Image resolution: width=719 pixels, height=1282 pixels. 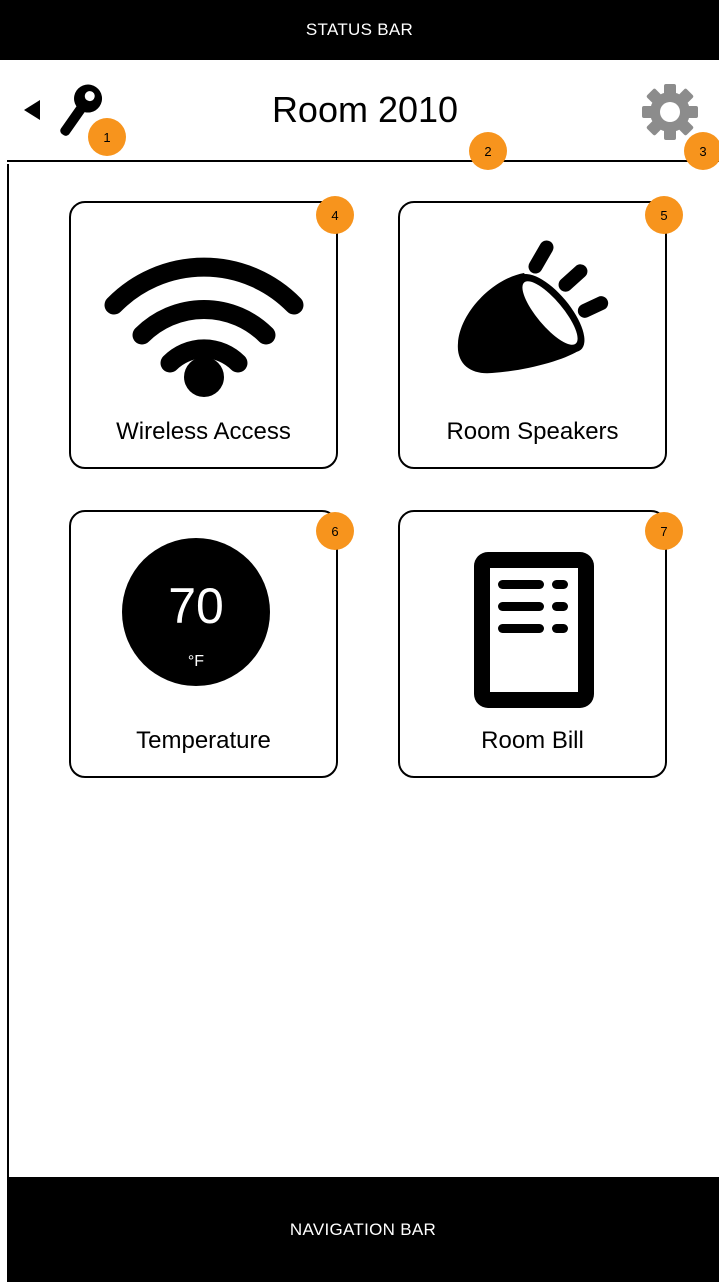 I want to click on wifi-icon, so click(x=204, y=327).